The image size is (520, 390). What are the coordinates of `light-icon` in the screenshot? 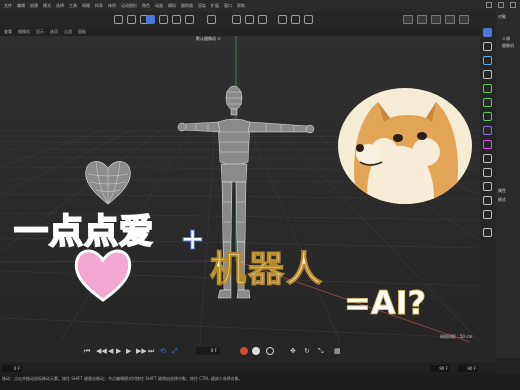 It's located at (487, 172).